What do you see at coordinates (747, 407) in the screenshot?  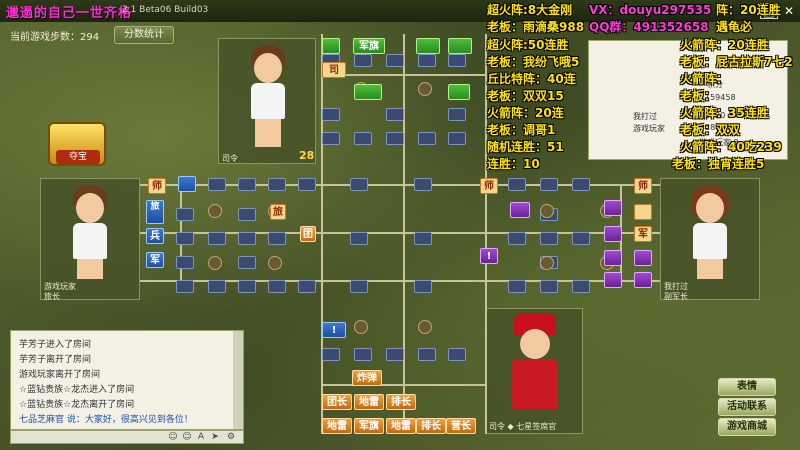 I see `activity-button: 活动联系` at bounding box center [747, 407].